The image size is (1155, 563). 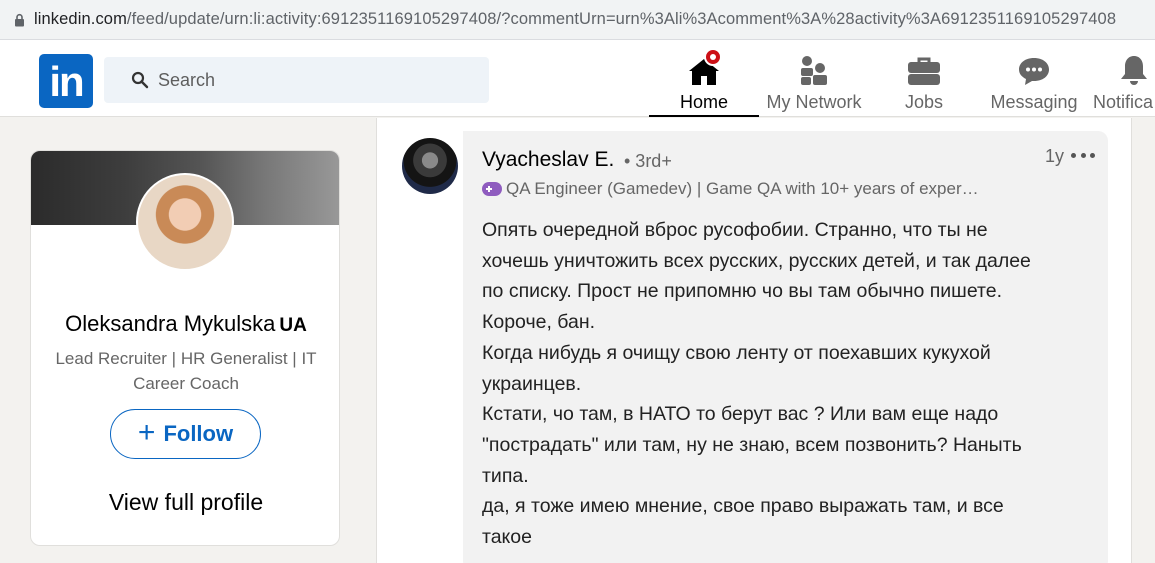 What do you see at coordinates (648, 161) in the screenshot?
I see `connection-degree: • 3rd+` at bounding box center [648, 161].